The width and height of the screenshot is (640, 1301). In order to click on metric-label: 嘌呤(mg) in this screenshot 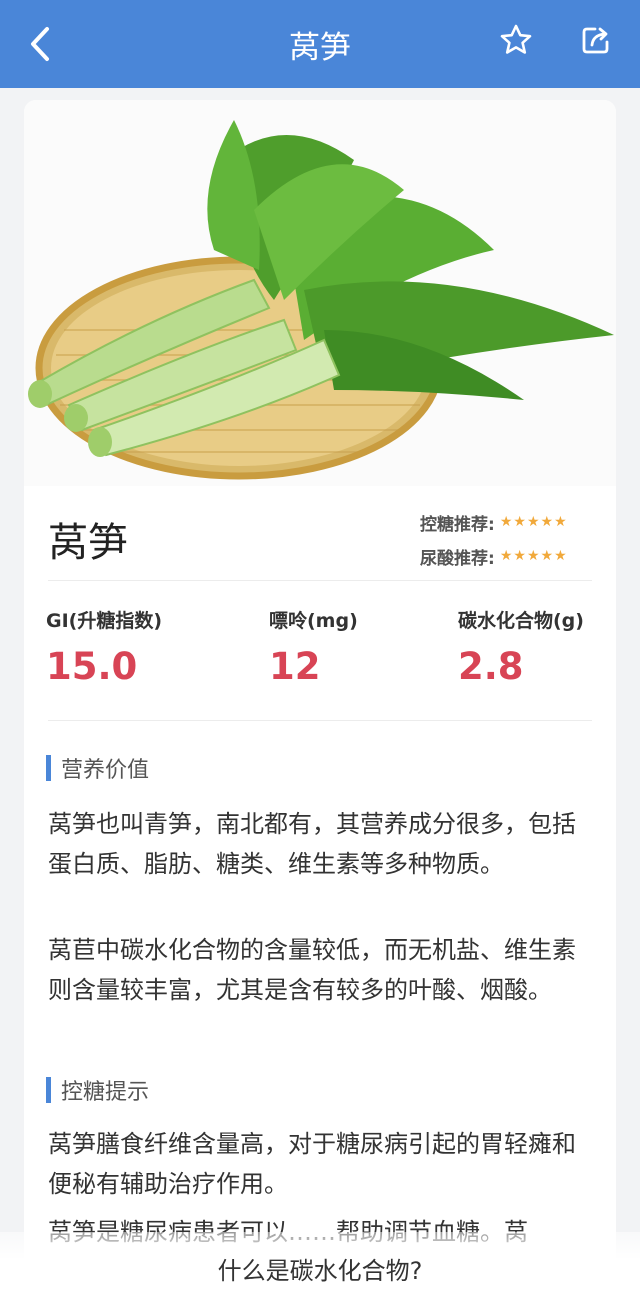, I will do `click(313, 621)`.